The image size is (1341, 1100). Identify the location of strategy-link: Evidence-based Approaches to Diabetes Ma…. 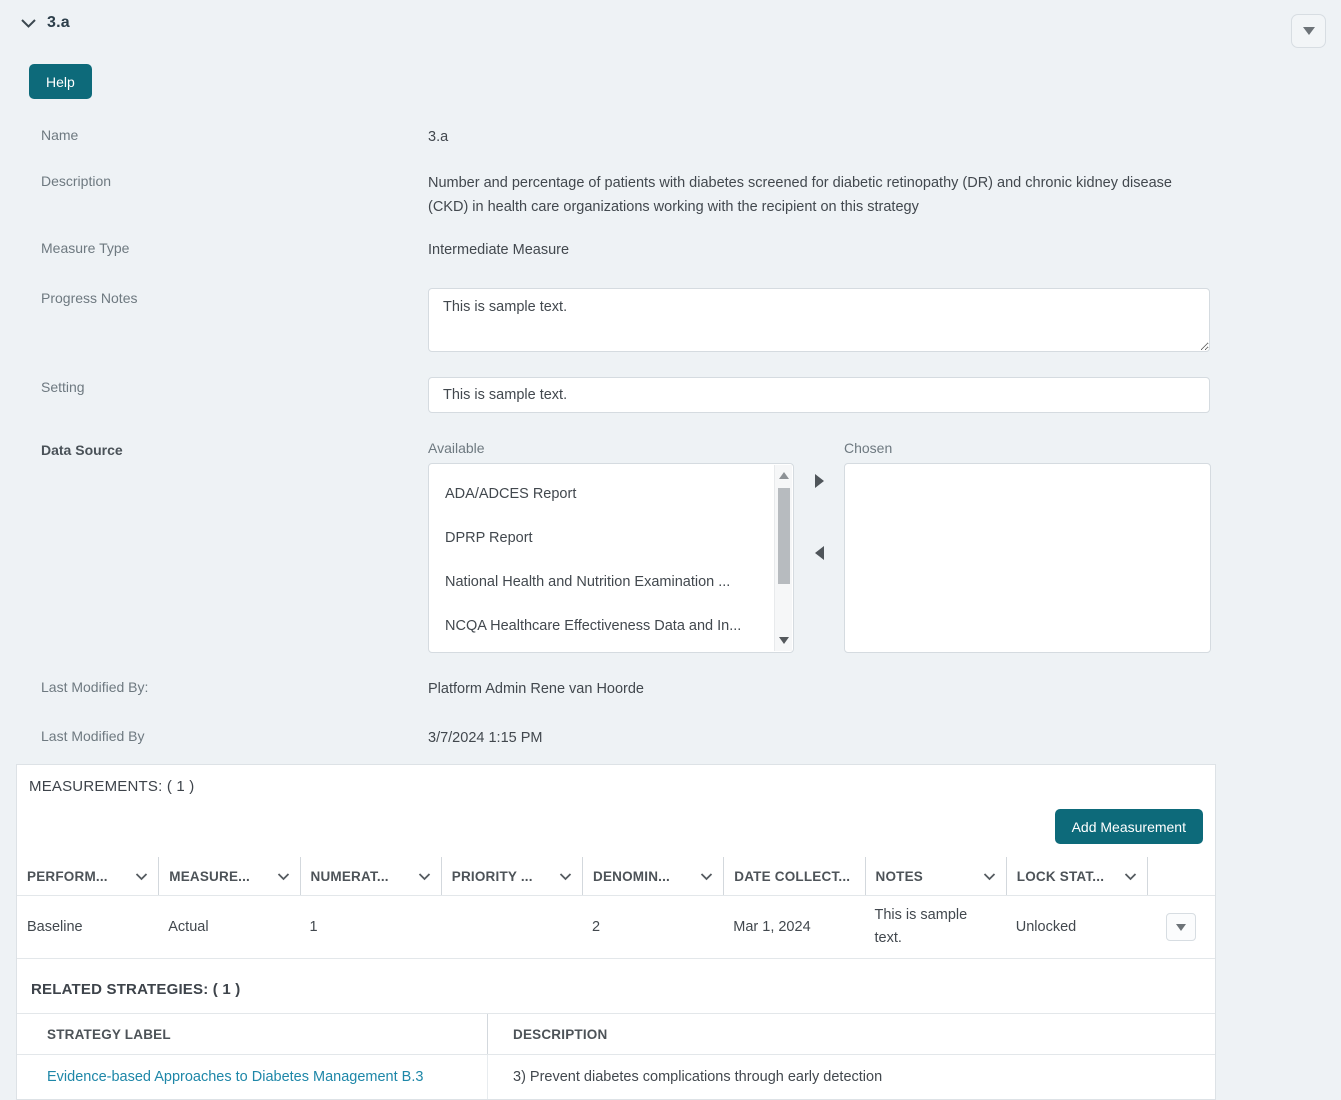
(235, 1077).